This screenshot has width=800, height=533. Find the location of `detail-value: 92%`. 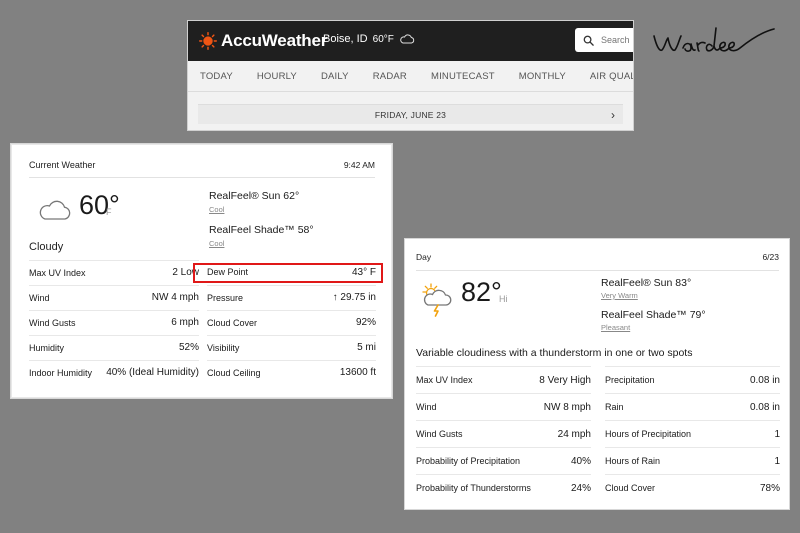

detail-value: 92% is located at coordinates (365, 322).